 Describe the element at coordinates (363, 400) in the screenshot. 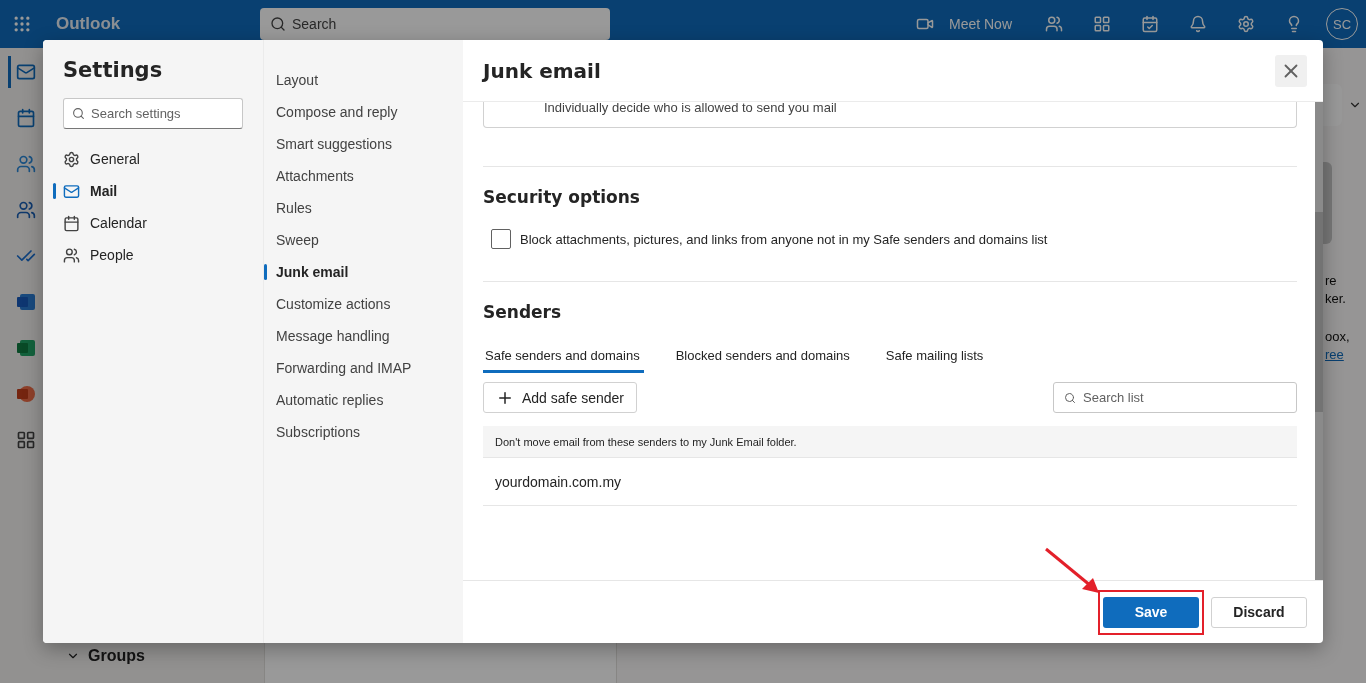

I see `settings-subcategory: Automatic replies` at that location.